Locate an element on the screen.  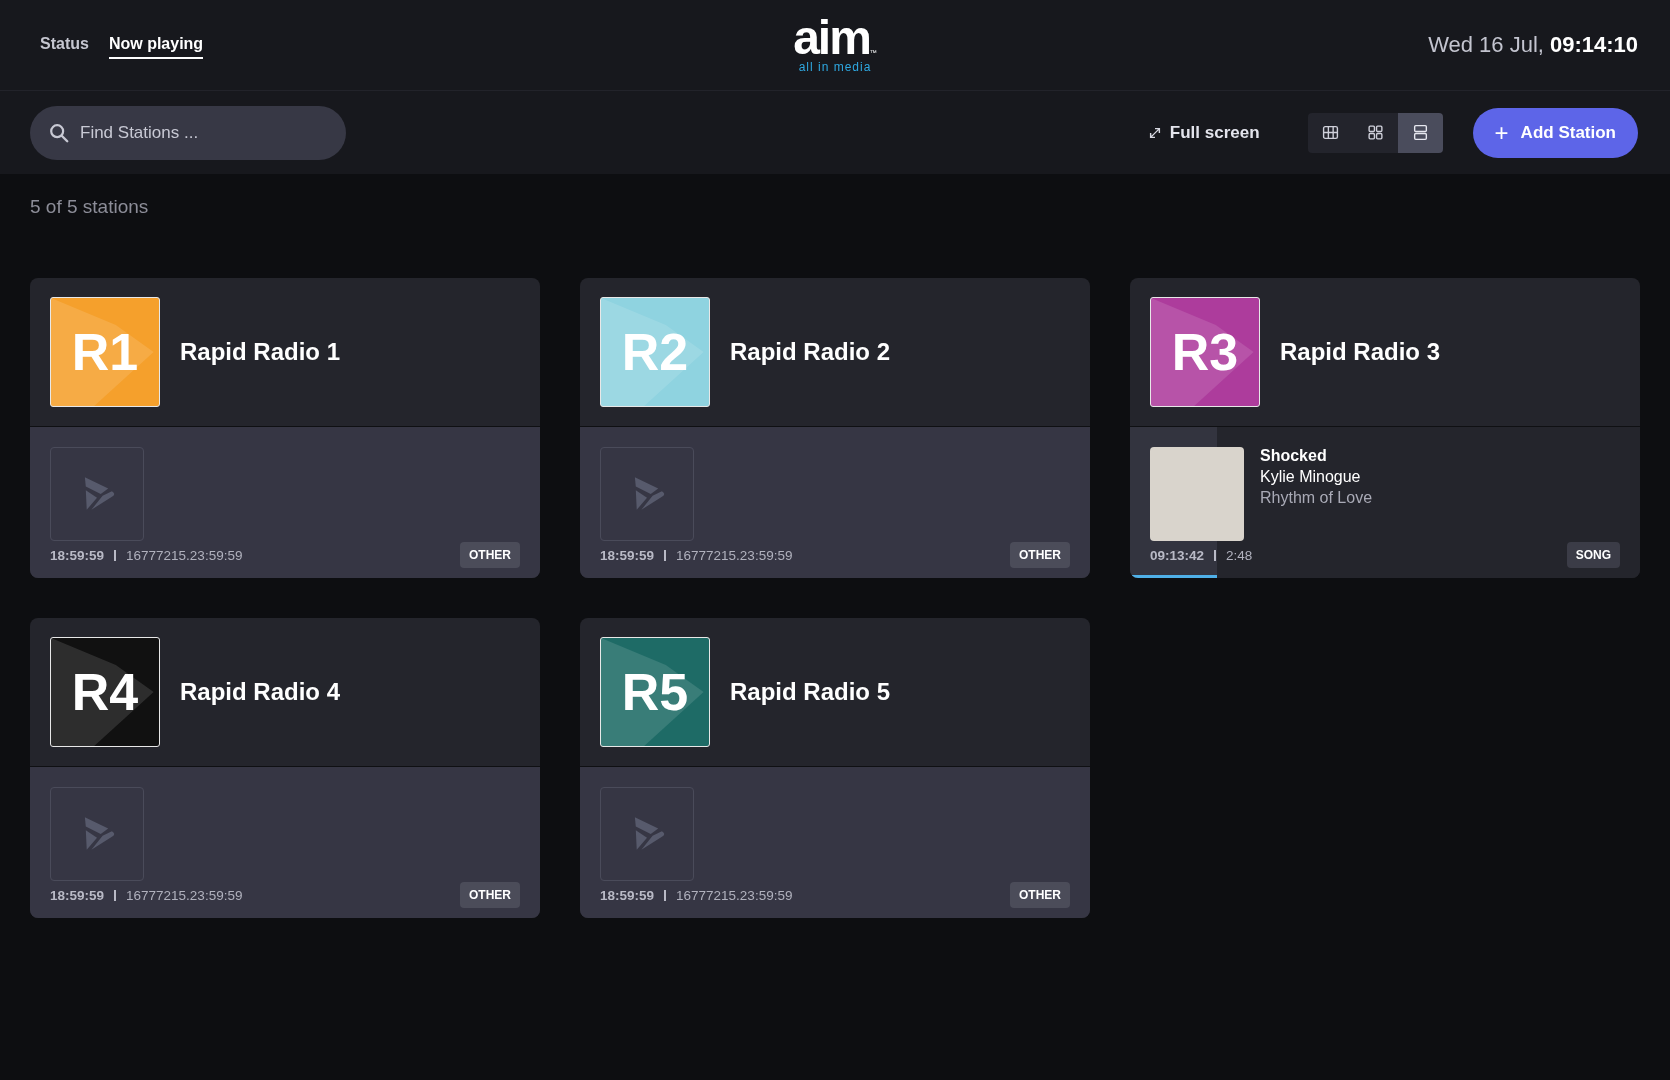
rows-layout-icon is located at coordinates (1420, 132).